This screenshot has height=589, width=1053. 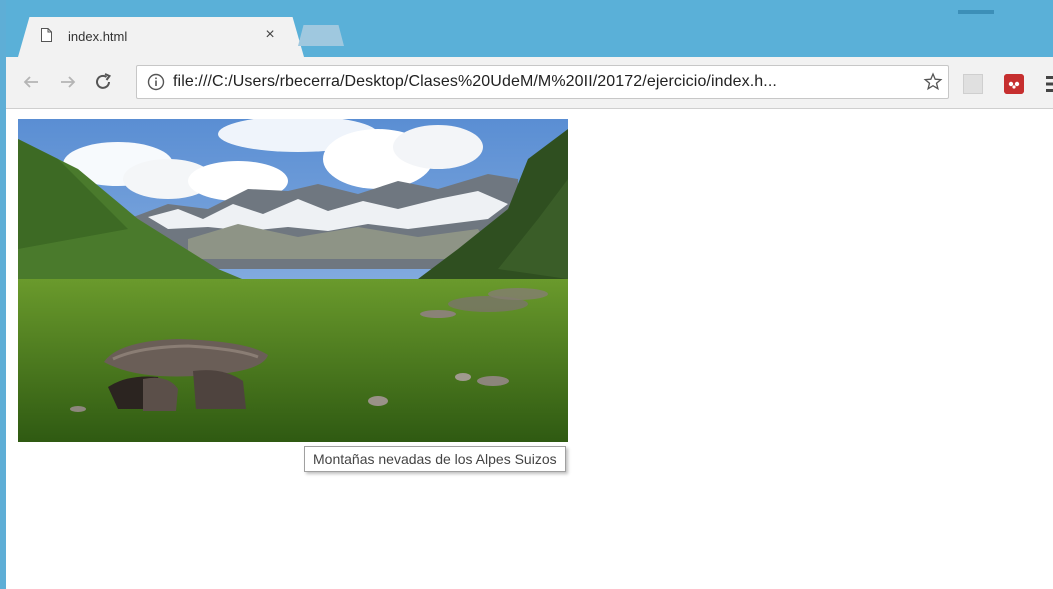 I want to click on mendeley-extension-icon, so click(x=1014, y=84).